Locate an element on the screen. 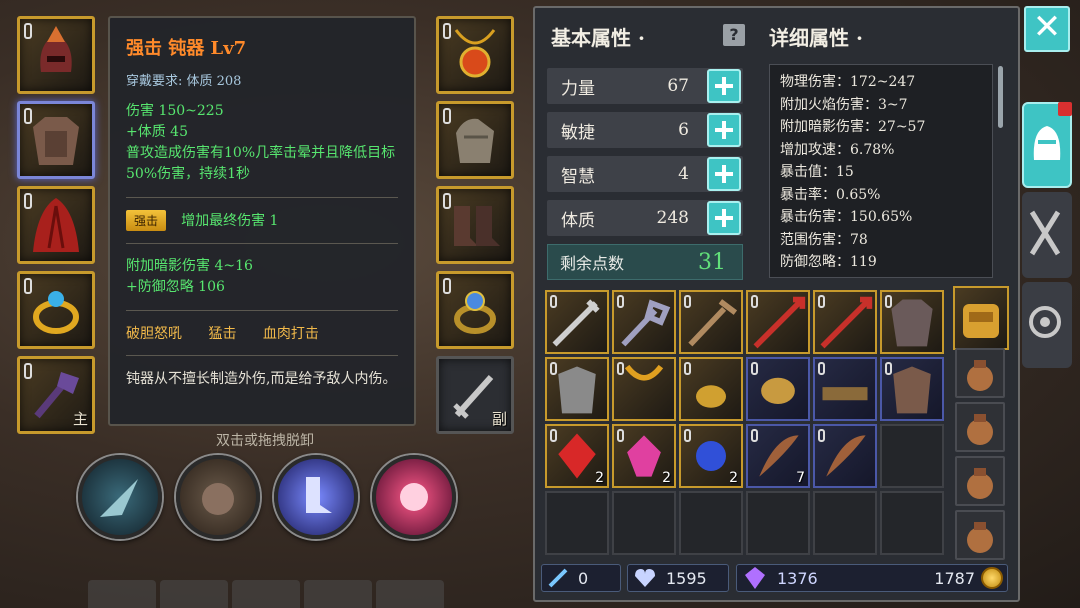 The height and width of the screenshot is (608, 1080). gems-value: 1595 is located at coordinates (686, 578).